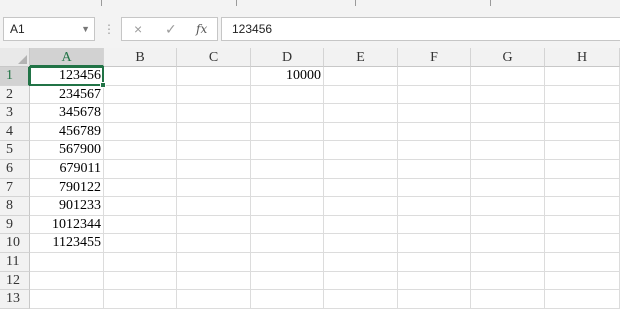 Image resolution: width=620 pixels, height=309 pixels. I want to click on cell-h11, so click(582, 262).